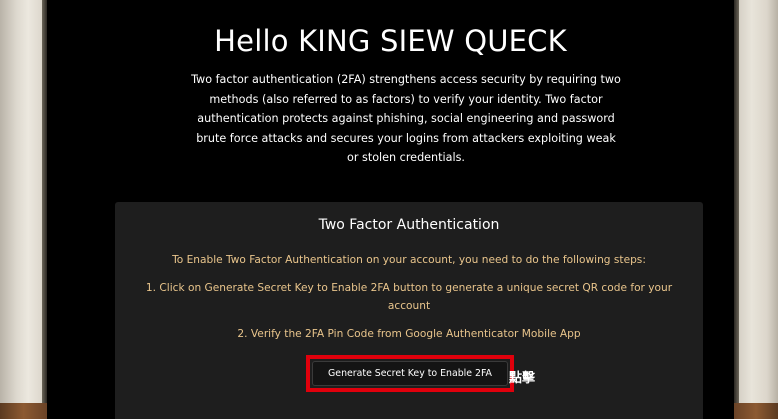 This screenshot has height=419, width=778. What do you see at coordinates (756, 209) in the screenshot?
I see `right-wall-background` at bounding box center [756, 209].